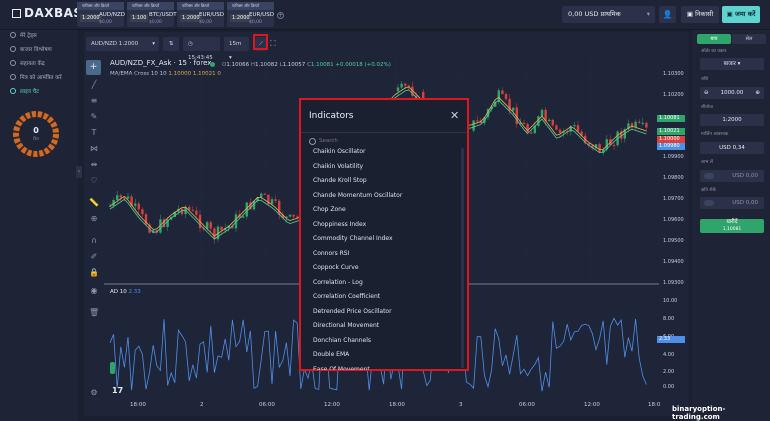  I want to click on search-icon, so click(312, 141).